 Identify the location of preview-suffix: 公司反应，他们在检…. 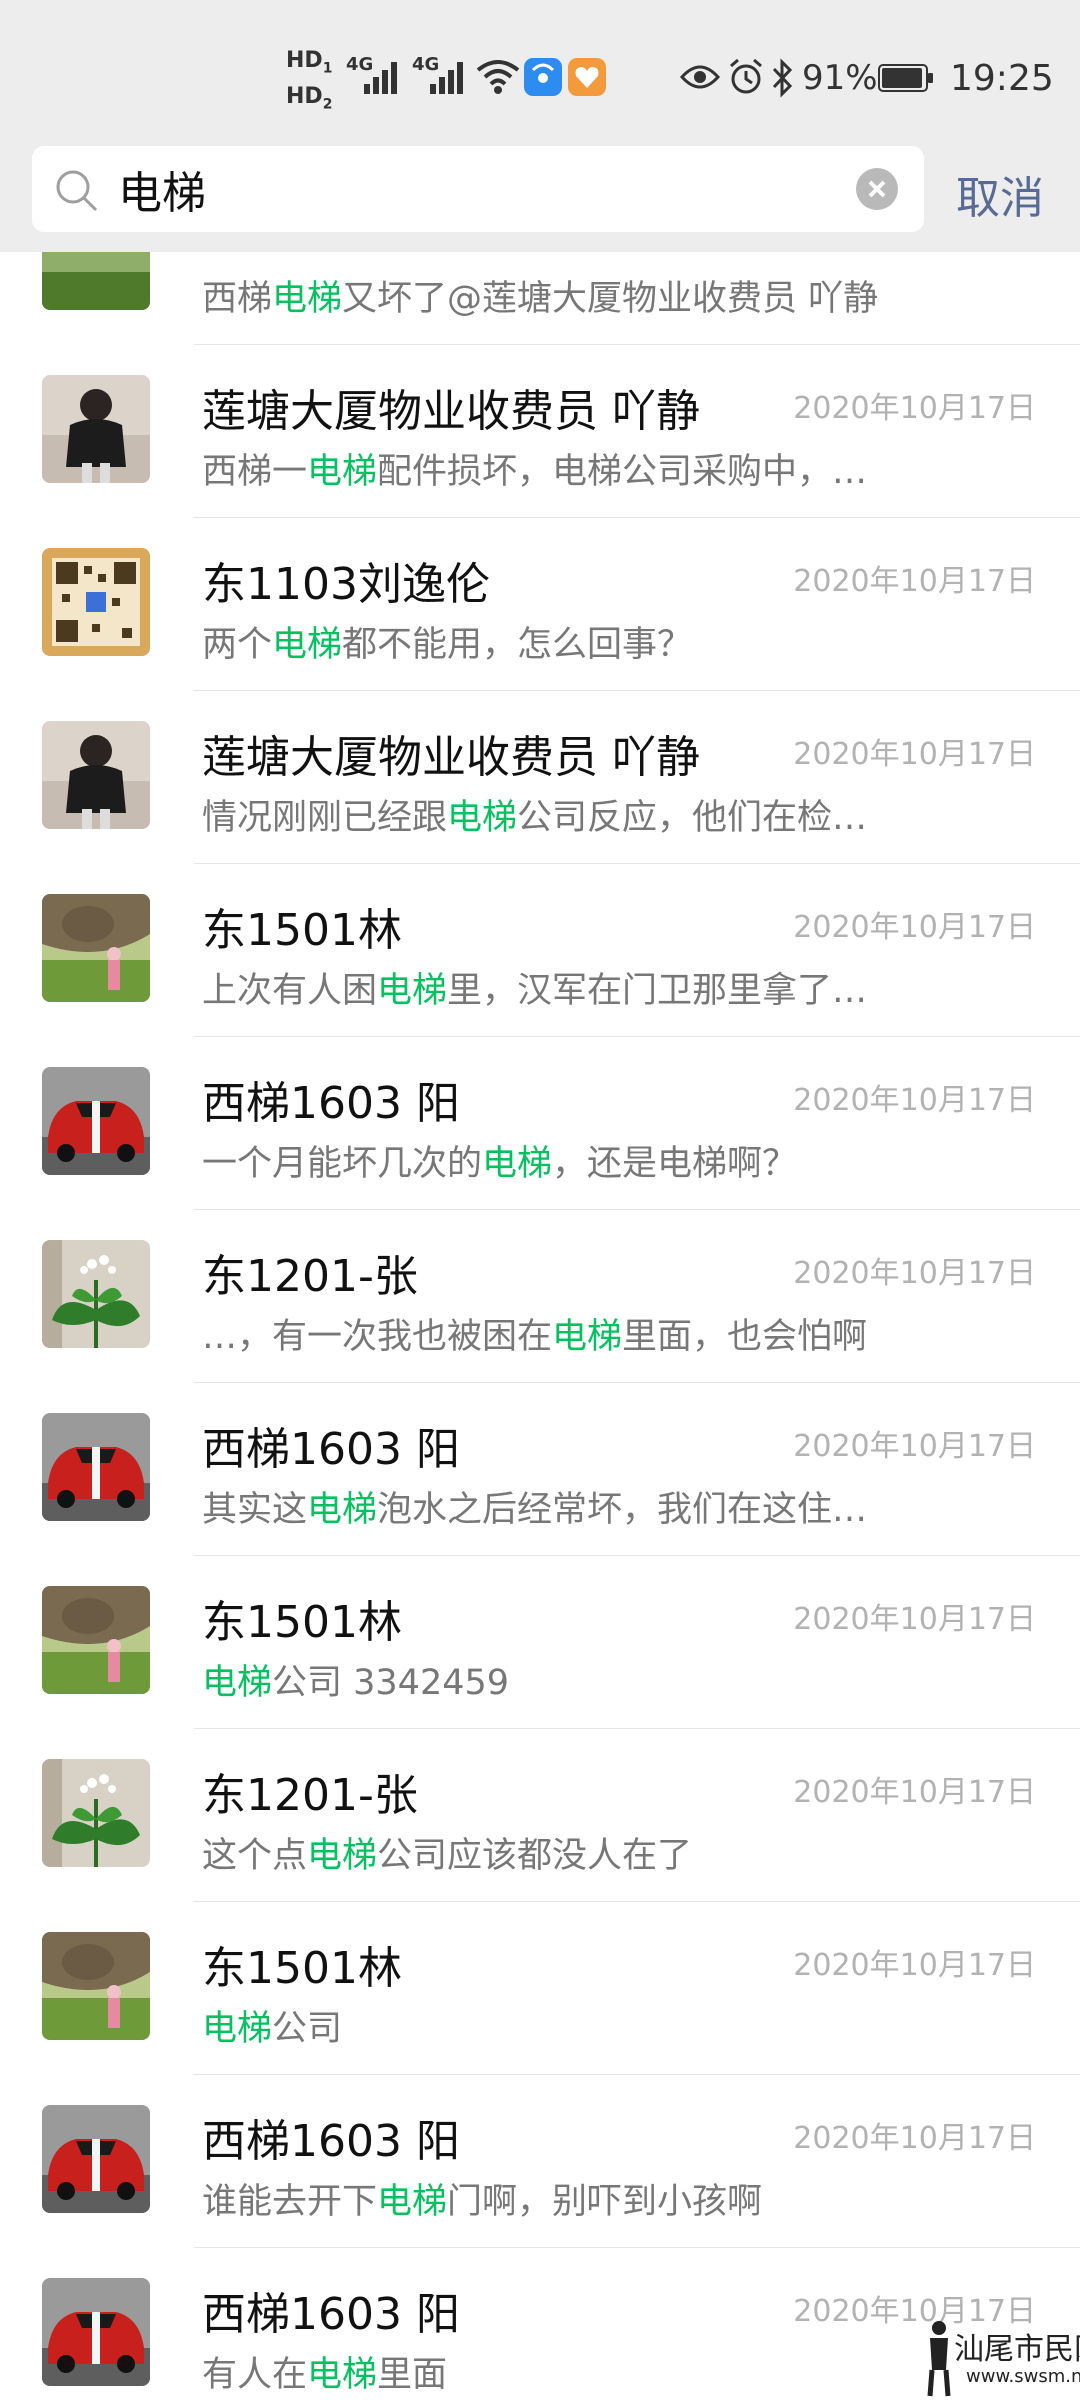
(692, 818).